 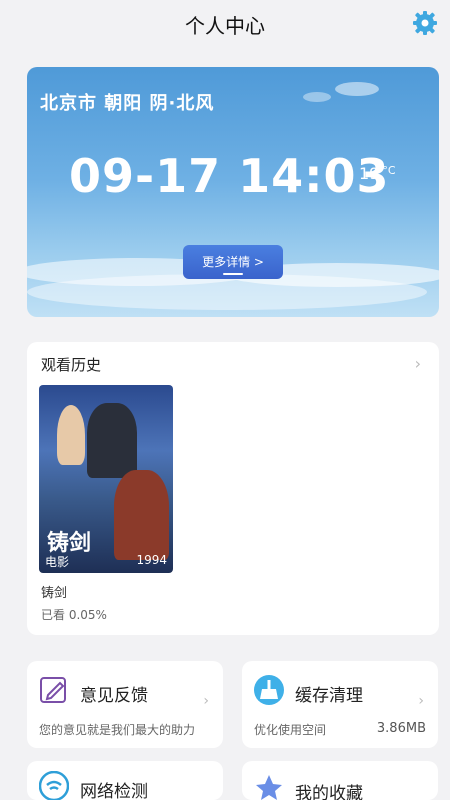 I want to click on page-title: 个人中心, so click(x=225, y=26).